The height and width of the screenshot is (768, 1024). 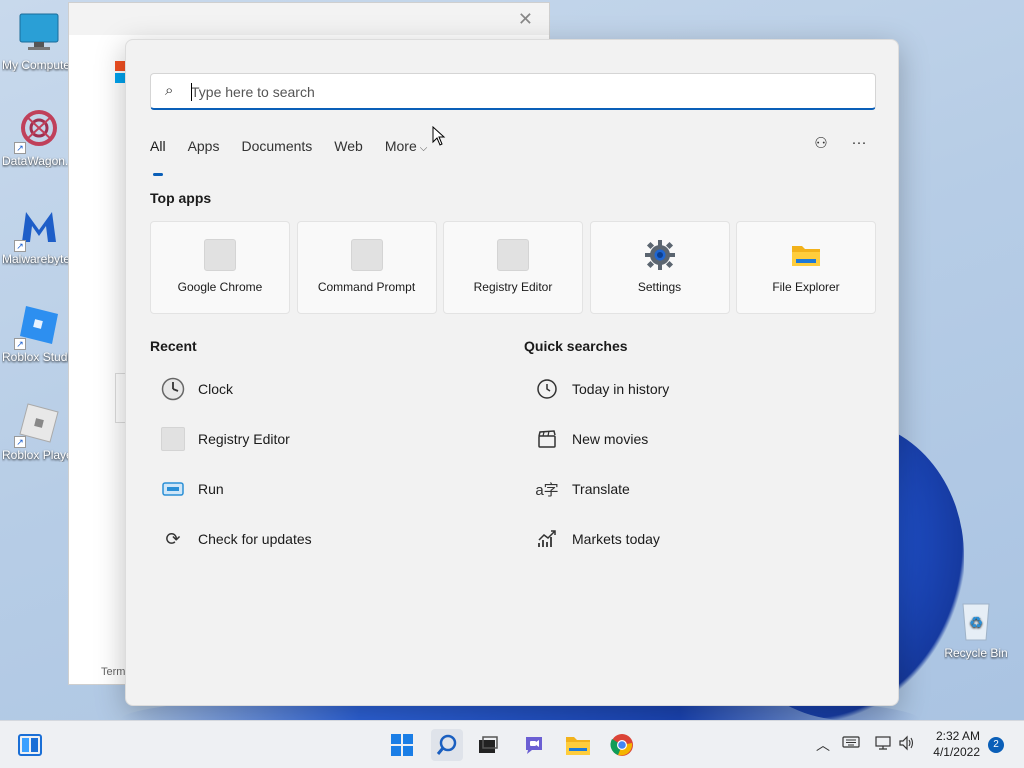 I want to click on top-app-label: Registry Editor, so click(x=513, y=287).